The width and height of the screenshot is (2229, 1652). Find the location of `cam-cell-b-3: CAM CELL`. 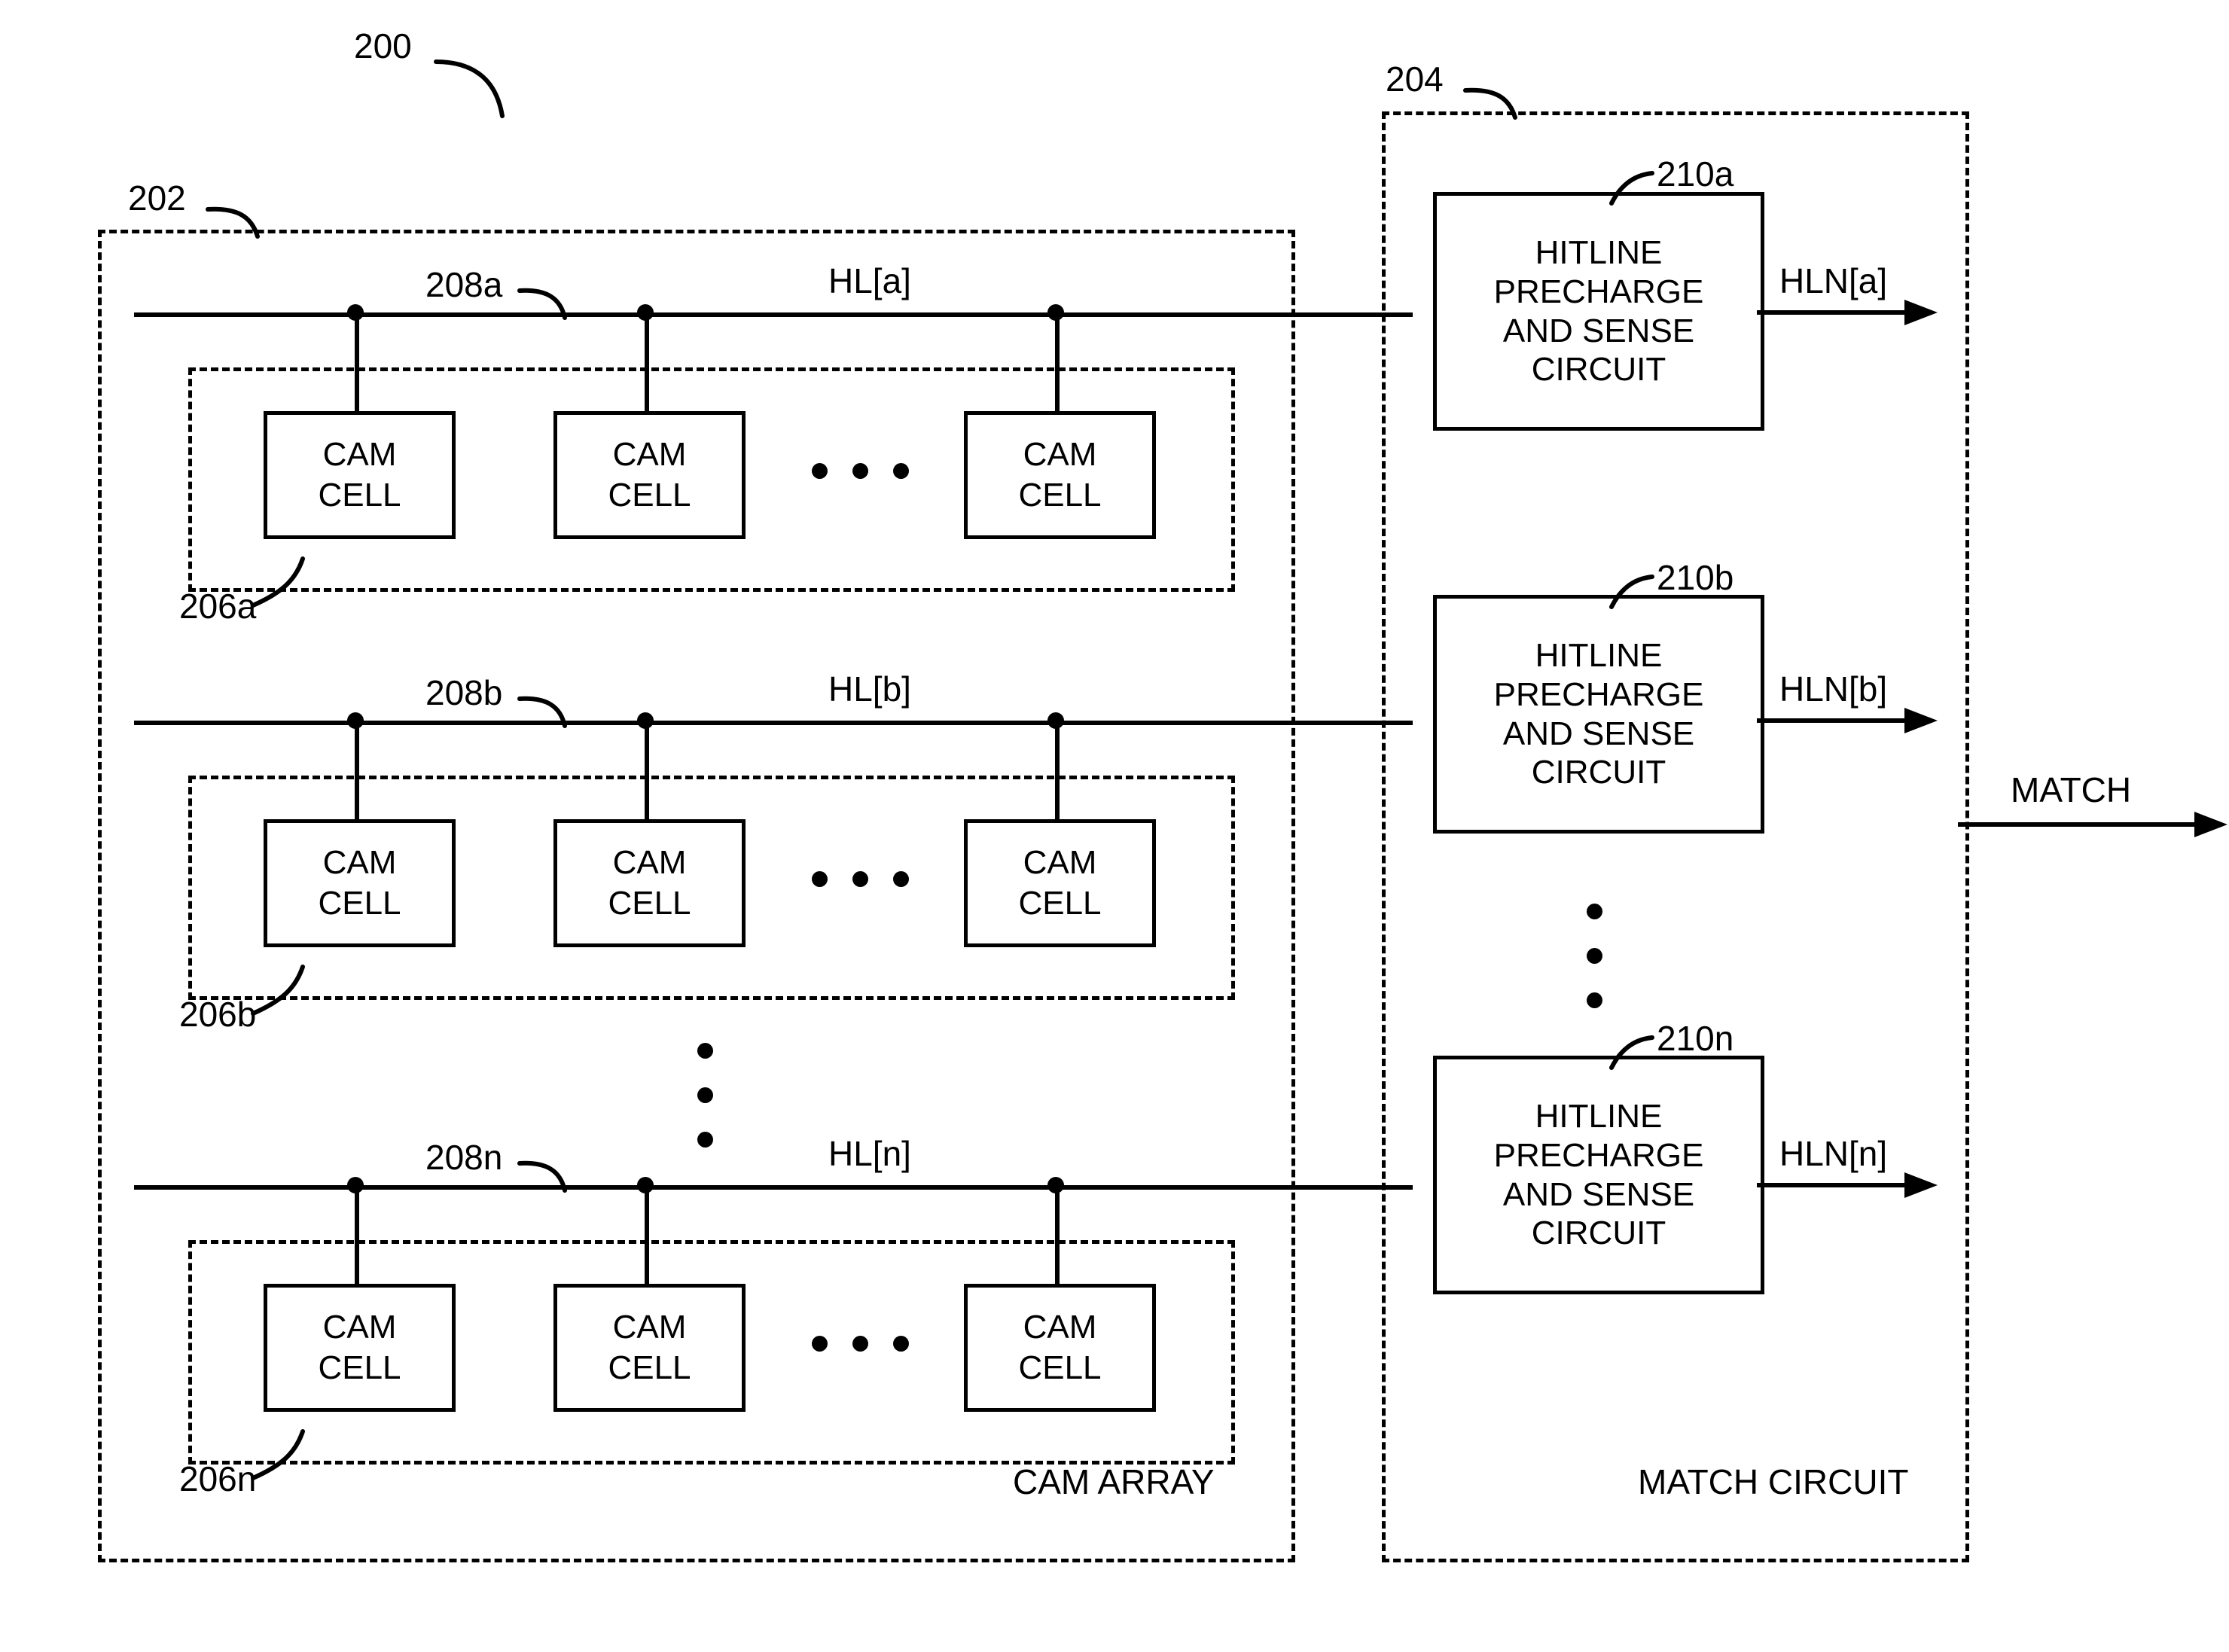

cam-cell-b-3: CAM CELL is located at coordinates (1060, 883).